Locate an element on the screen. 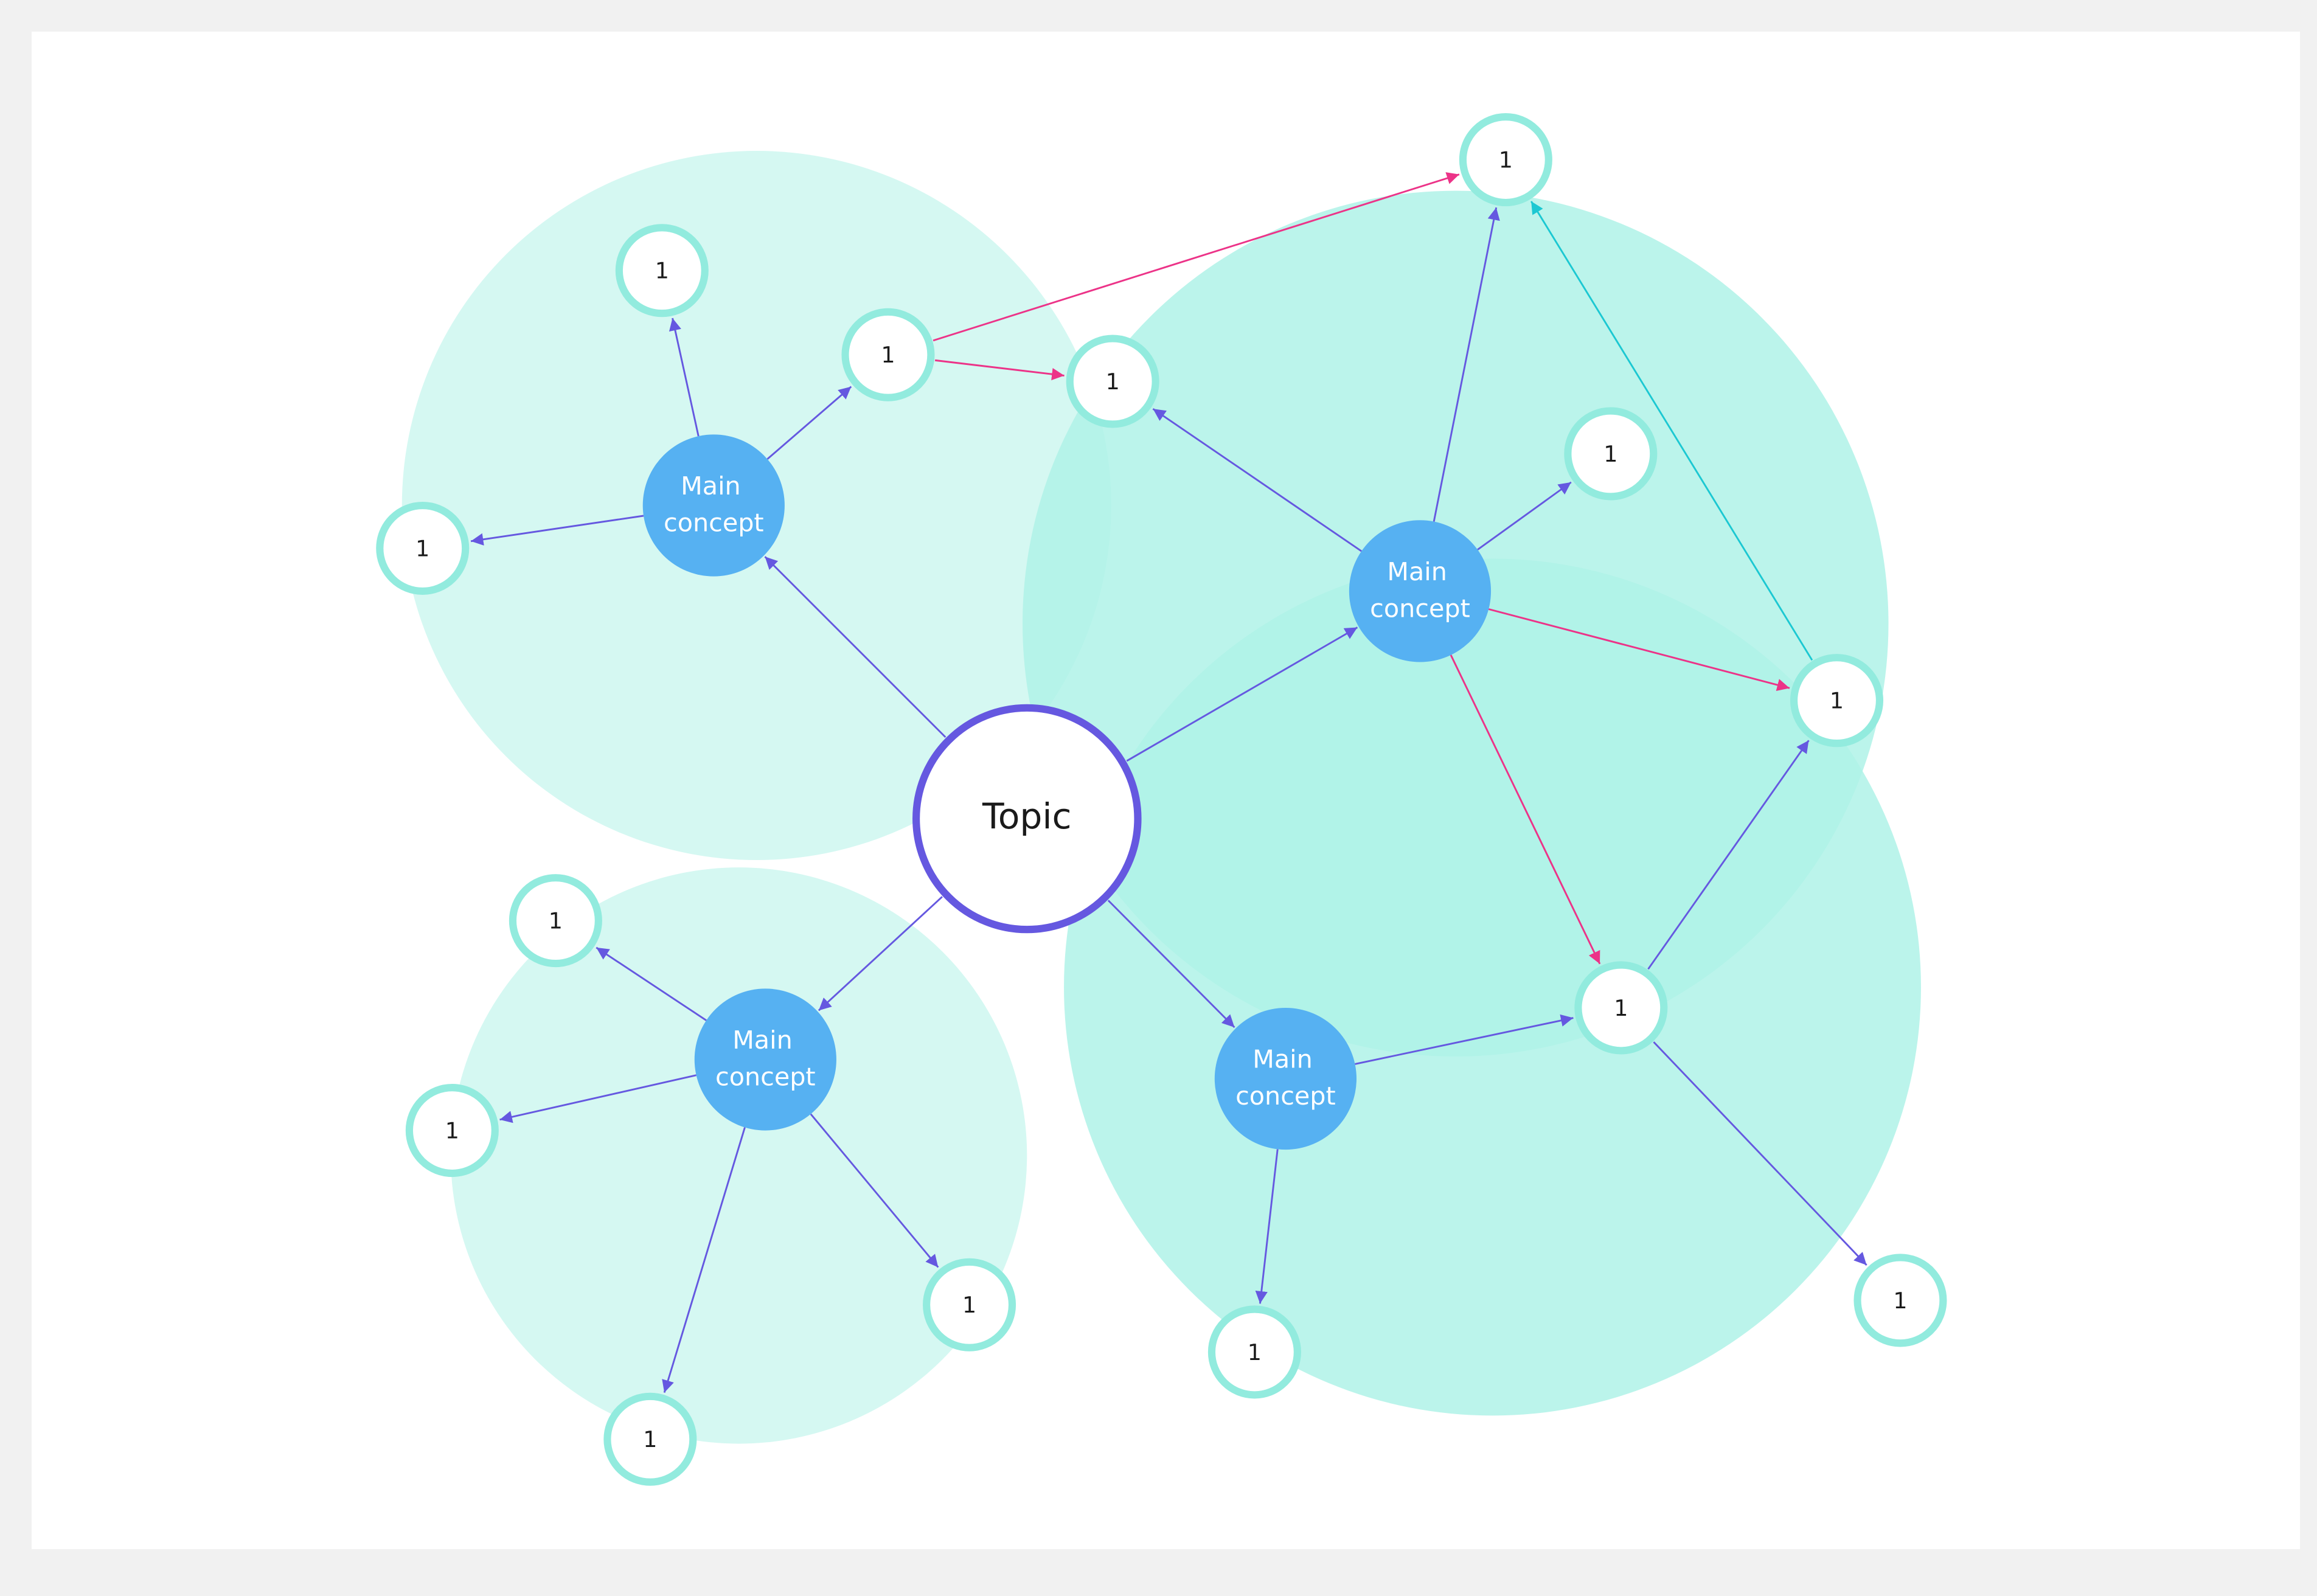 Image resolution: width=2317 pixels, height=1596 pixels. topic-node: Topic is located at coordinates (1027, 819).